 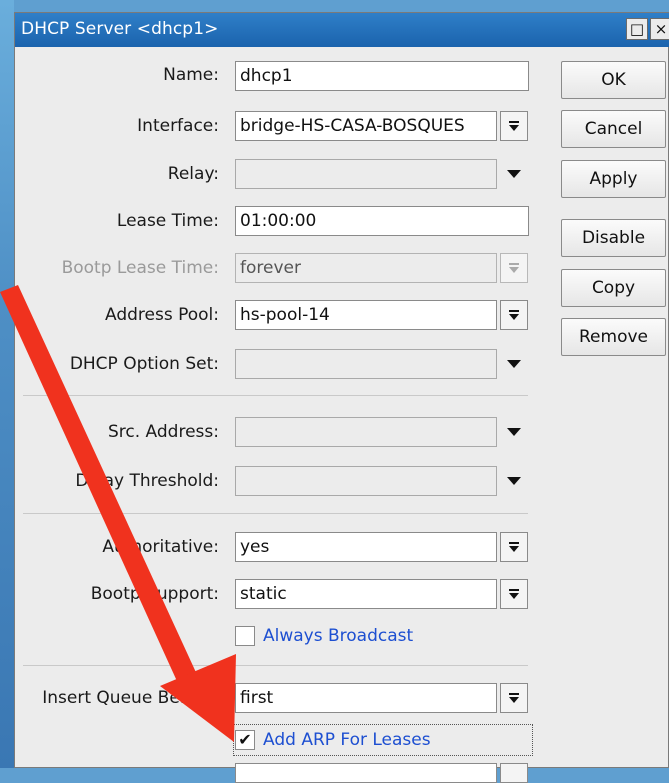 What do you see at coordinates (366, 547) in the screenshot?
I see `authoritative-field: yes` at bounding box center [366, 547].